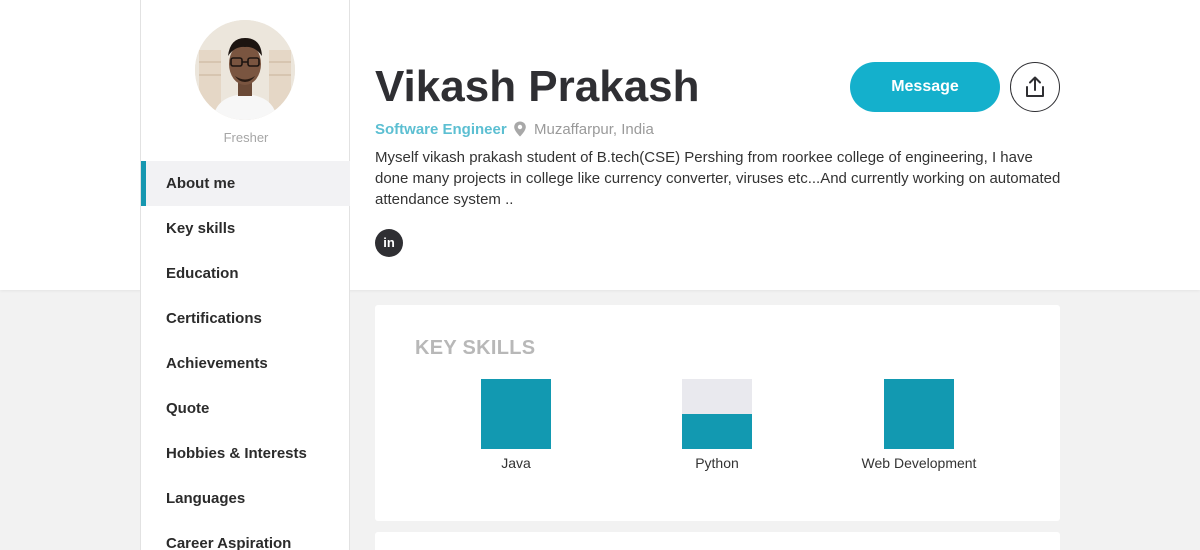  I want to click on profile-location: Muzaffarpur, India, so click(594, 129).